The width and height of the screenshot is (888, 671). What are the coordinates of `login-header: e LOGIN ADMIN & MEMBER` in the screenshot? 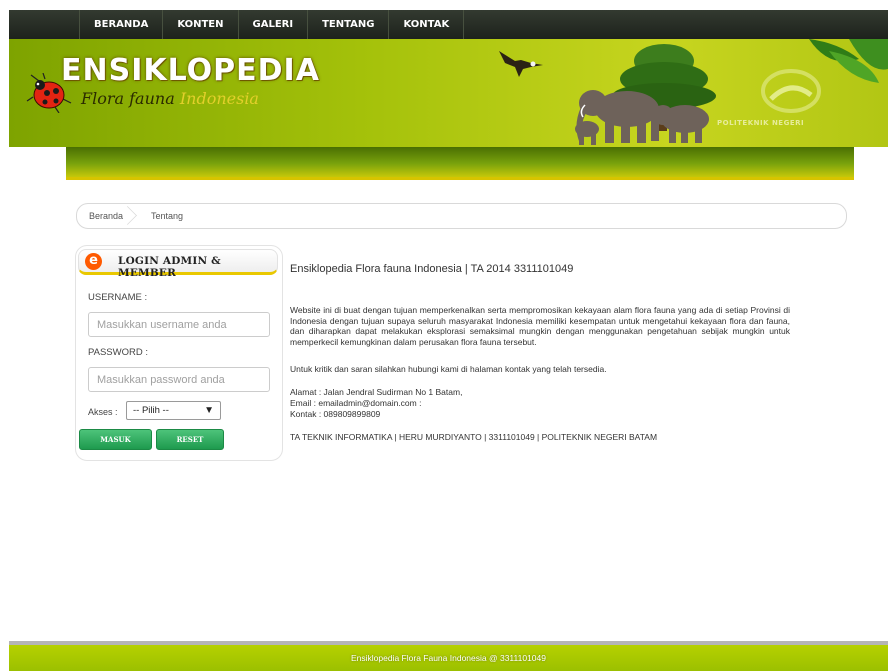 It's located at (178, 264).